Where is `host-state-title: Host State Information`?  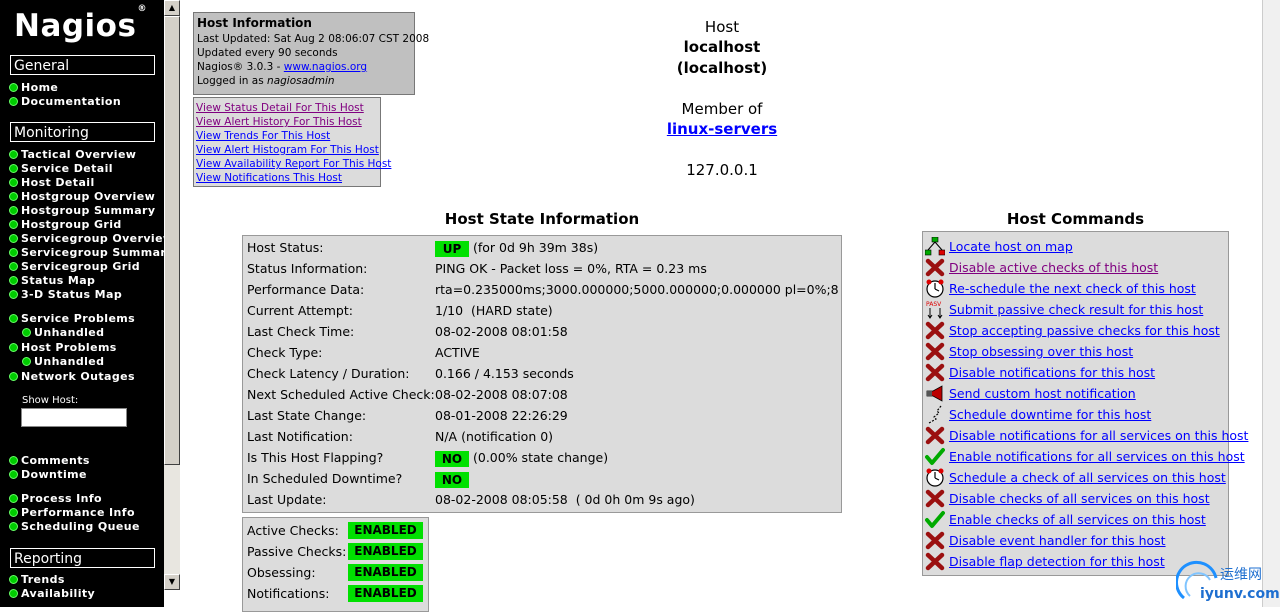
host-state-title: Host State Information is located at coordinates (542, 219).